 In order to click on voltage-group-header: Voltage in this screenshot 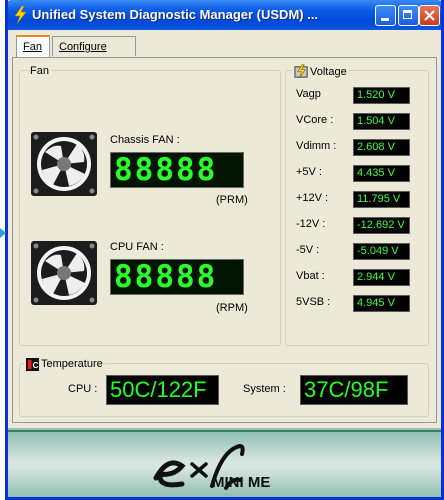, I will do `click(320, 71)`.